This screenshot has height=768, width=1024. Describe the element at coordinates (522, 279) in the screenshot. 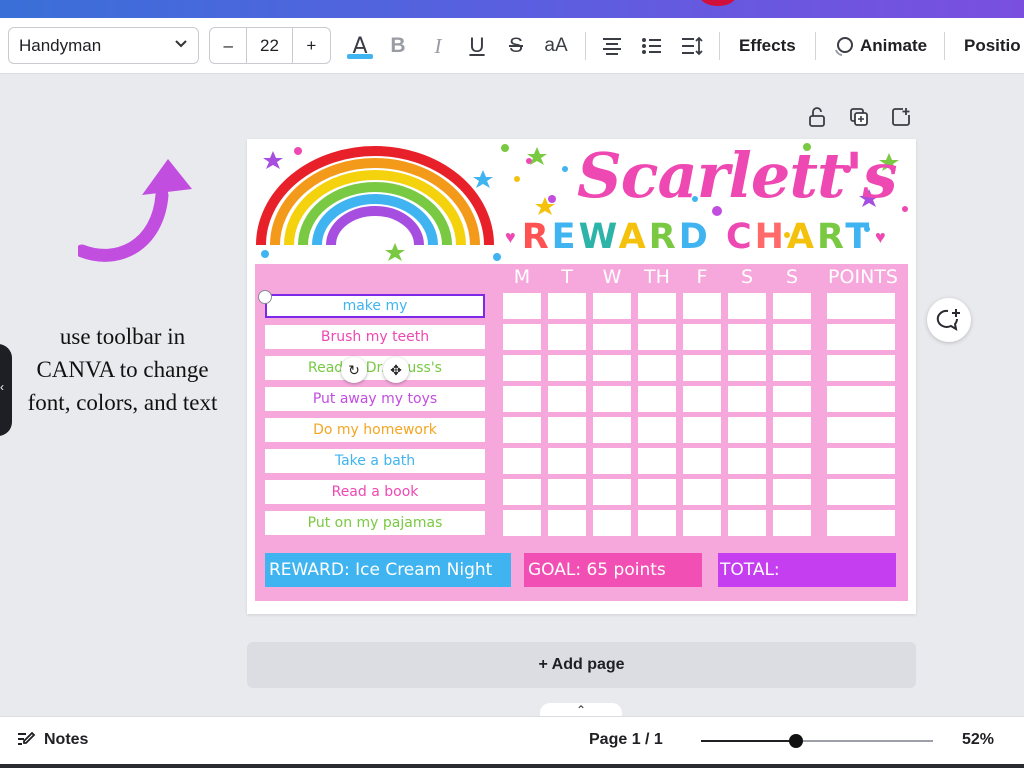

I see `day-header: M` at that location.